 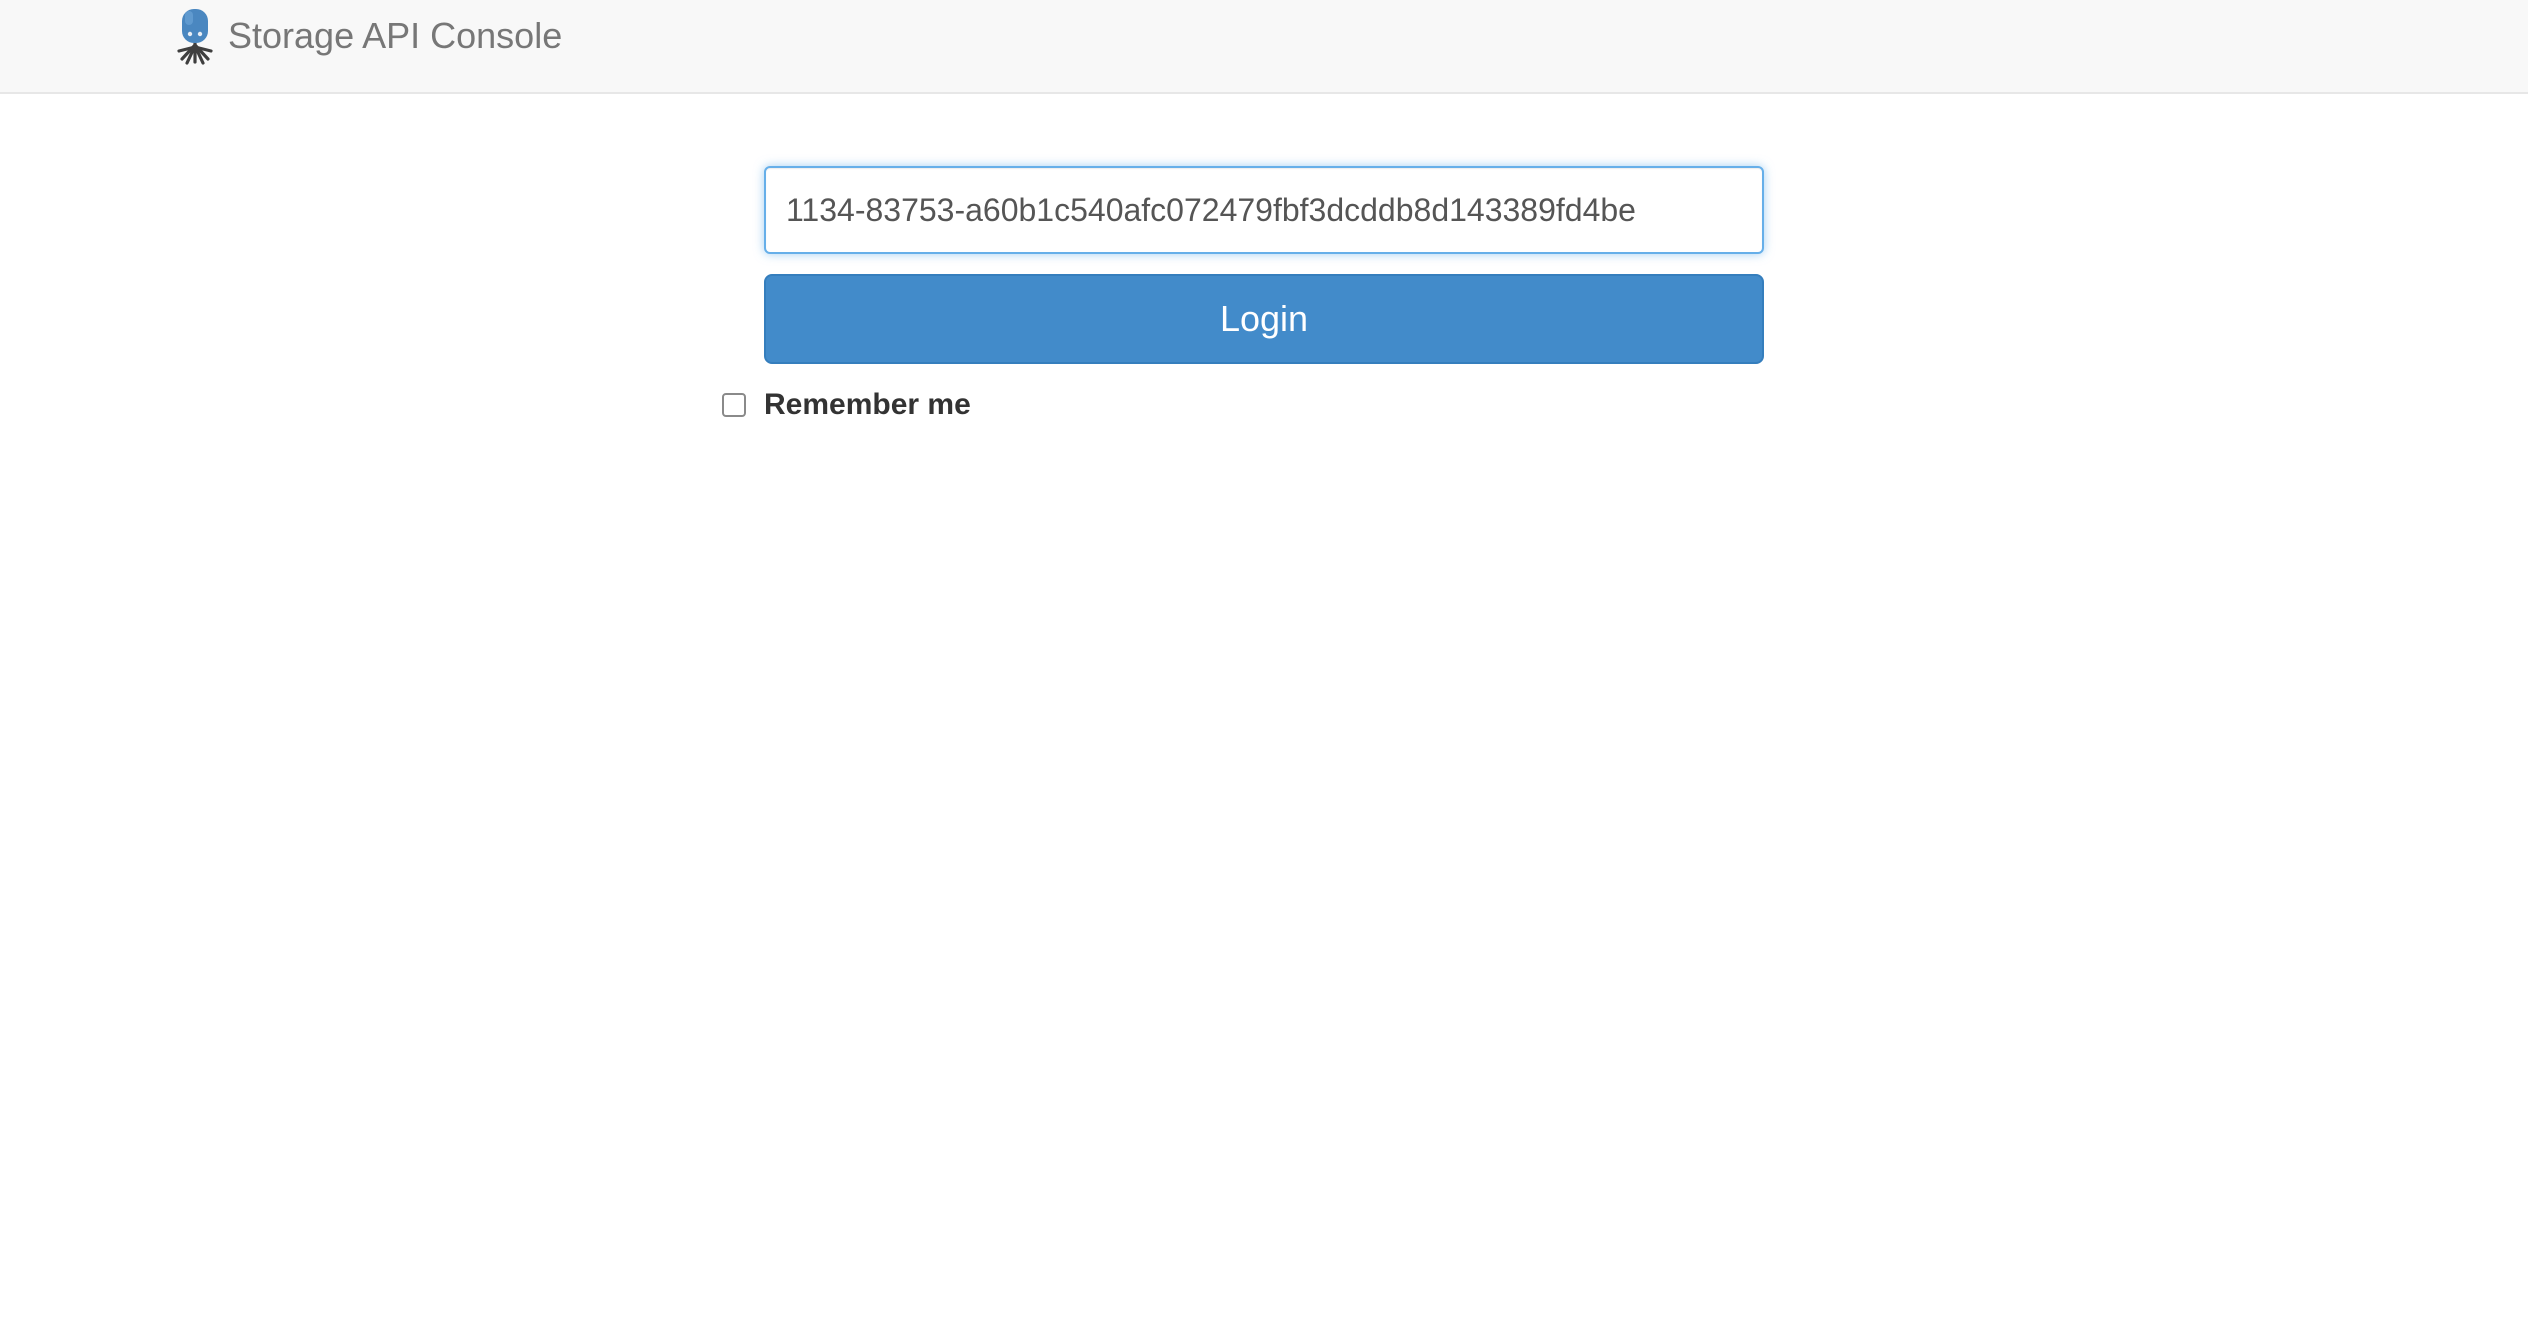 I want to click on brand-link: Storage API Console, so click(x=369, y=36).